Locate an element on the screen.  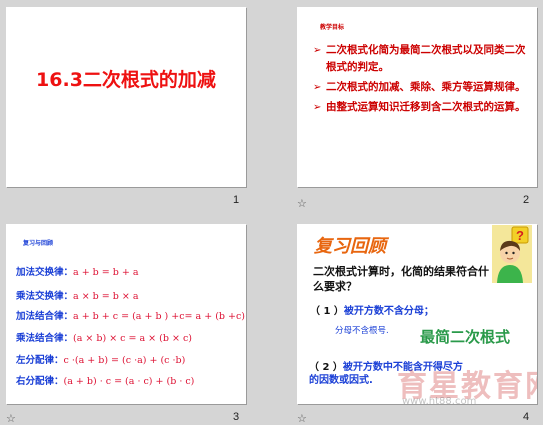
law-row: 乘法结合律：(a × b) × c = a × (b × c) is located at coordinates (104, 337).